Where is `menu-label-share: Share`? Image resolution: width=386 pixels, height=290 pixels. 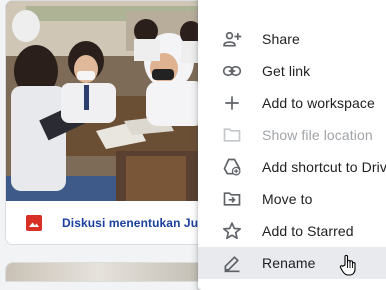 menu-label-share: Share is located at coordinates (281, 39).